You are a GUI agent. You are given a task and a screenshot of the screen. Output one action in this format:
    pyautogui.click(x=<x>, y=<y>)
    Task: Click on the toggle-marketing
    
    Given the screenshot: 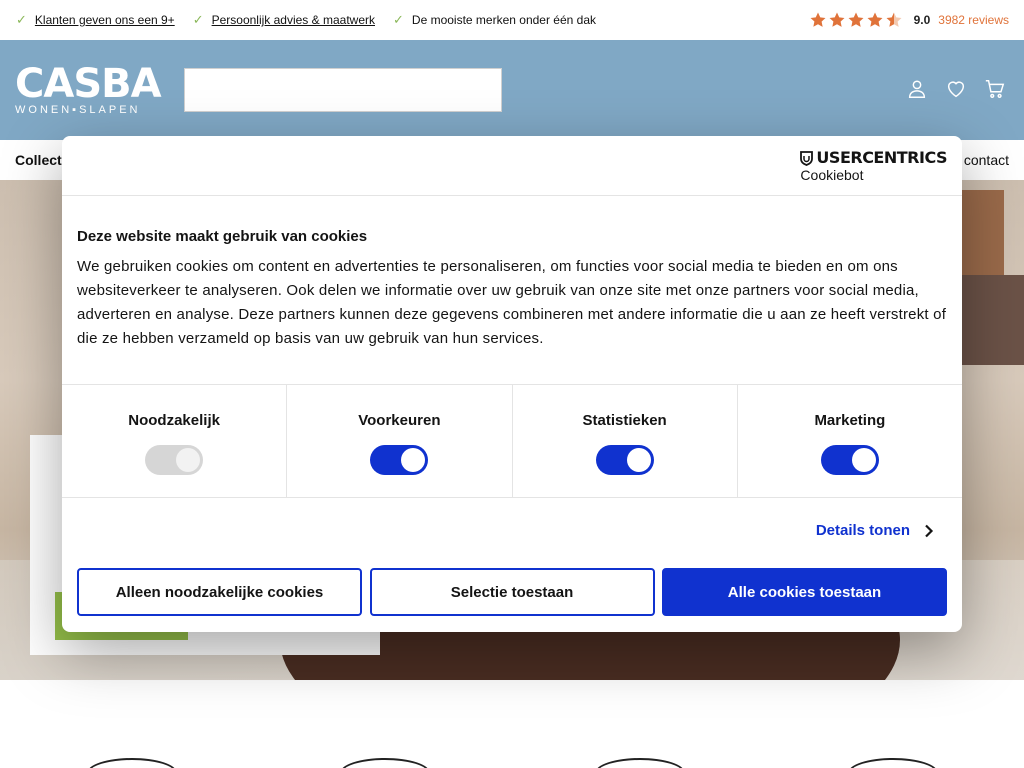 What is the action you would take?
    pyautogui.click(x=849, y=460)
    